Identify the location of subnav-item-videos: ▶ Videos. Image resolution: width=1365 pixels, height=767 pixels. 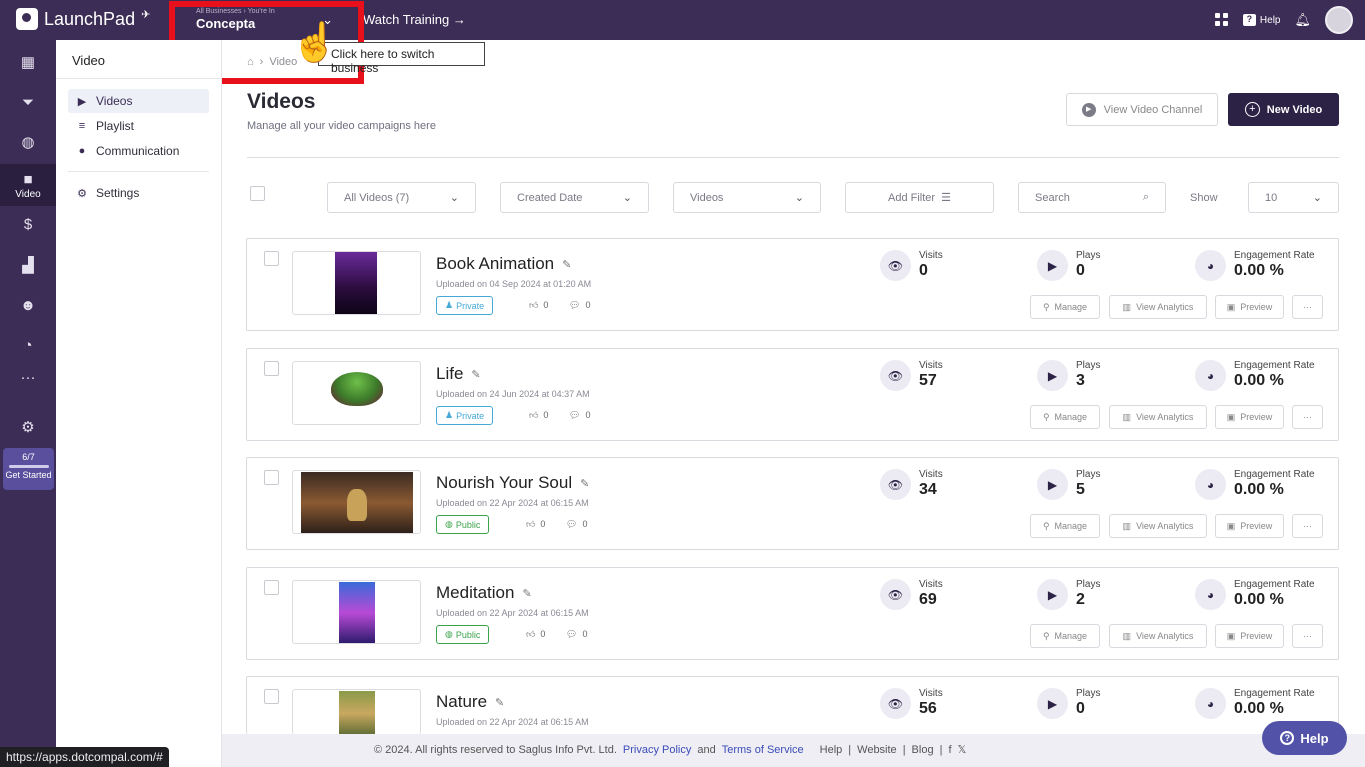
(138, 101).